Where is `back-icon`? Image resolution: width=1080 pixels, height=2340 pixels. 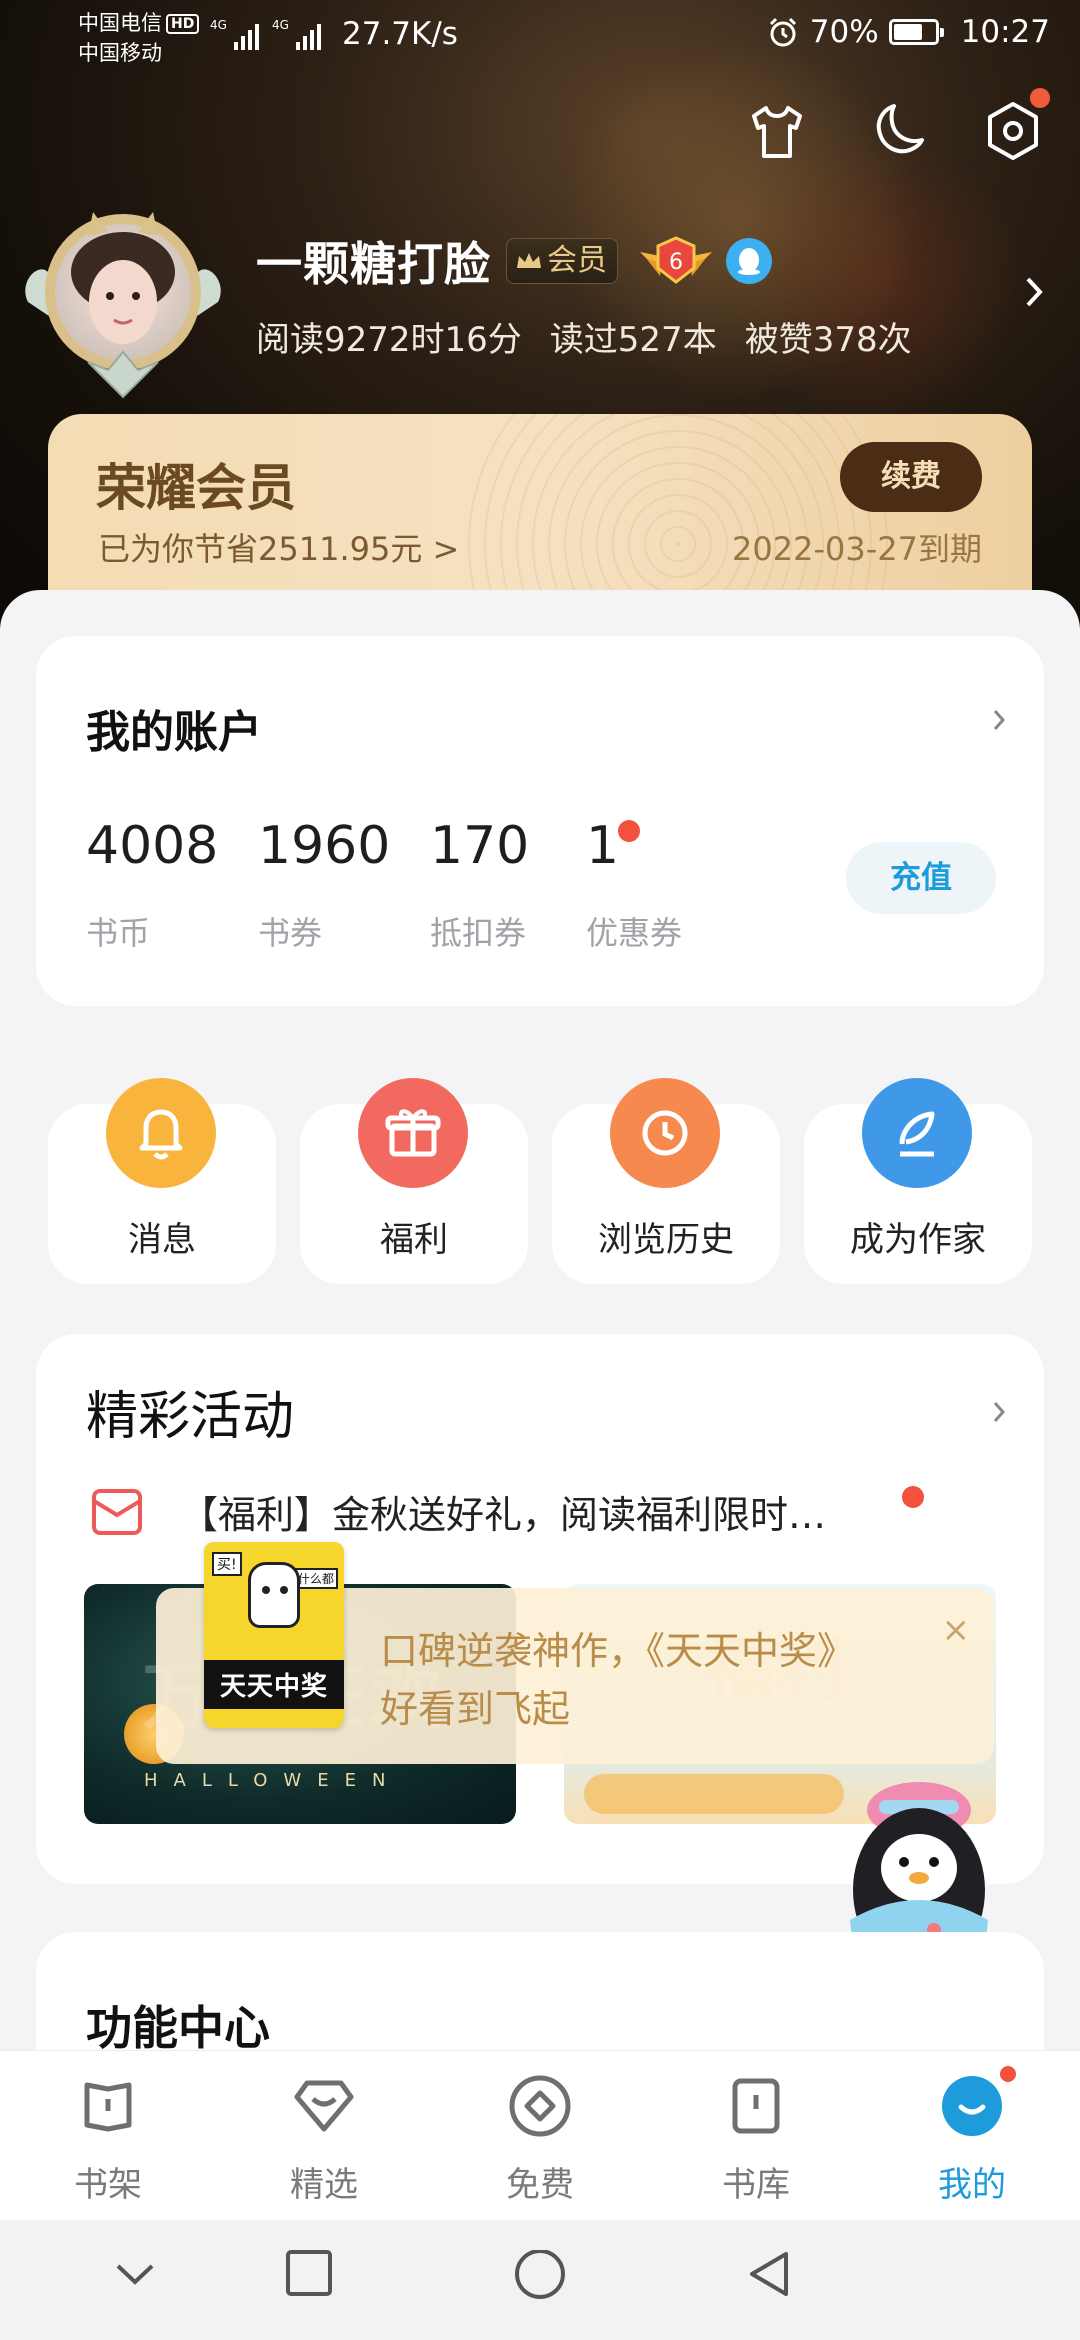
back-icon is located at coordinates (769, 2277).